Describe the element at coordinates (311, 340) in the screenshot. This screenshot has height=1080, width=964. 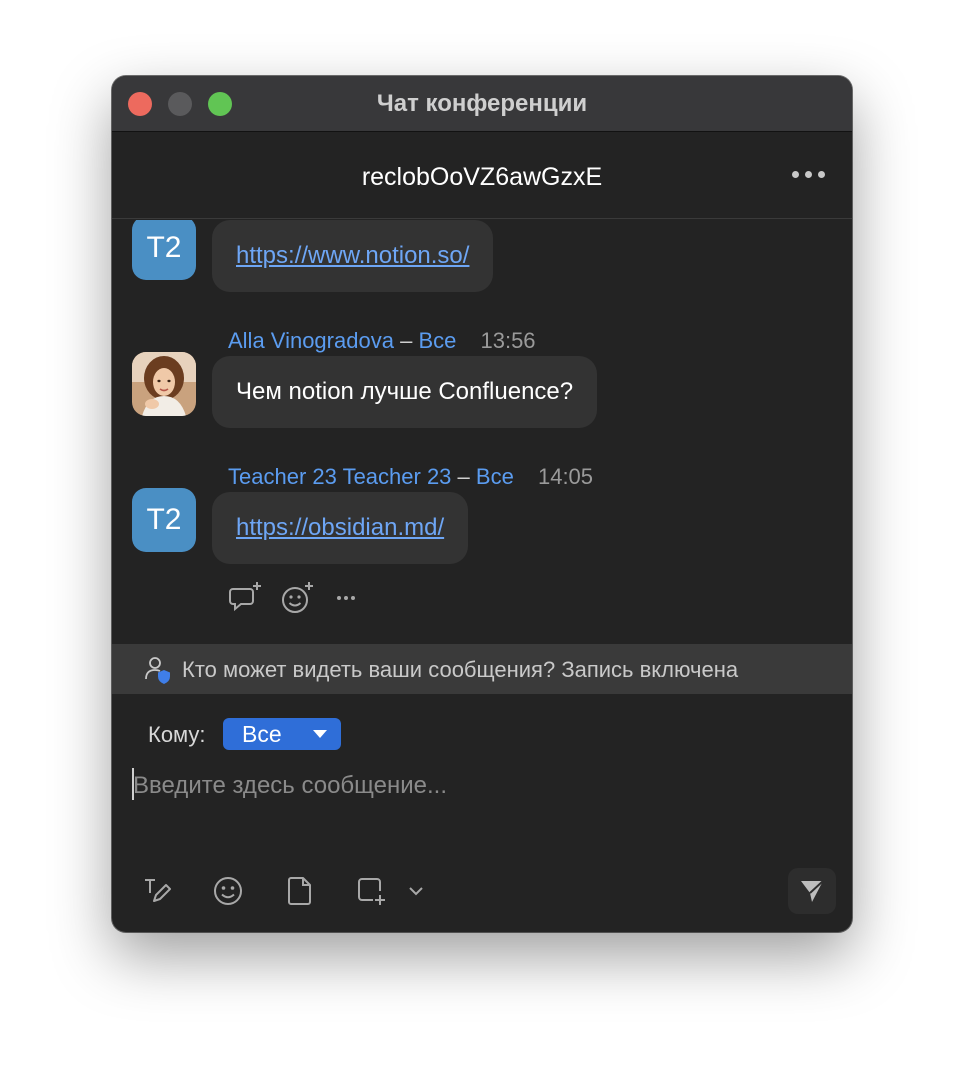
I see `sender-name: Alla Vinogradova` at that location.